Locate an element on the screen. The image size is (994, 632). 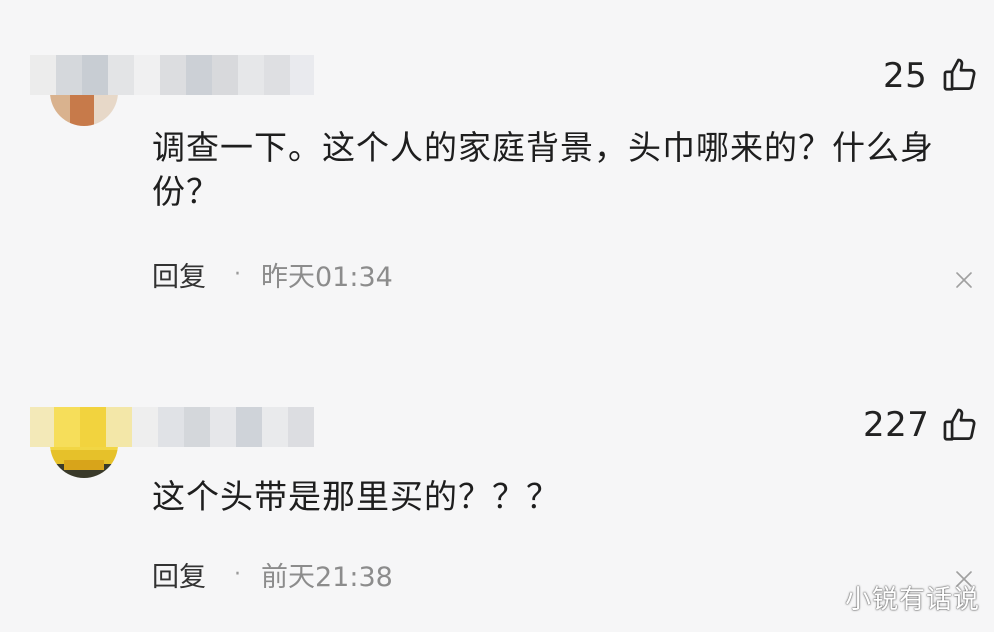
comment-footer: 回复 · 前天21:38 is located at coordinates (272, 574).